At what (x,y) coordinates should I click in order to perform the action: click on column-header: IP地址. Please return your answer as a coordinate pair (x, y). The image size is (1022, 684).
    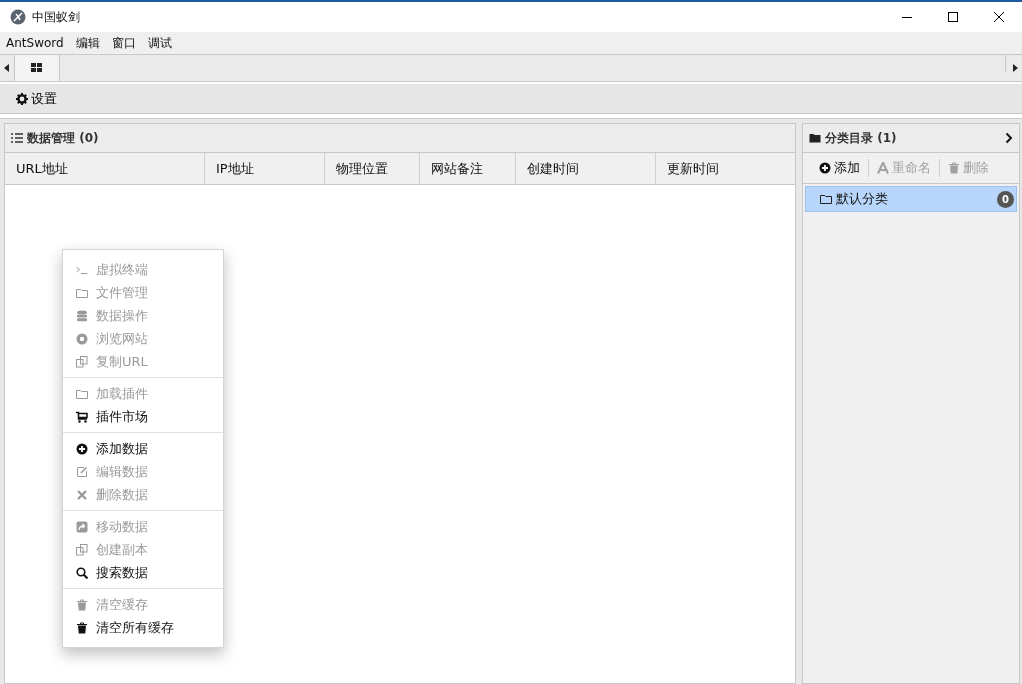
    Looking at the image, I should click on (265, 168).